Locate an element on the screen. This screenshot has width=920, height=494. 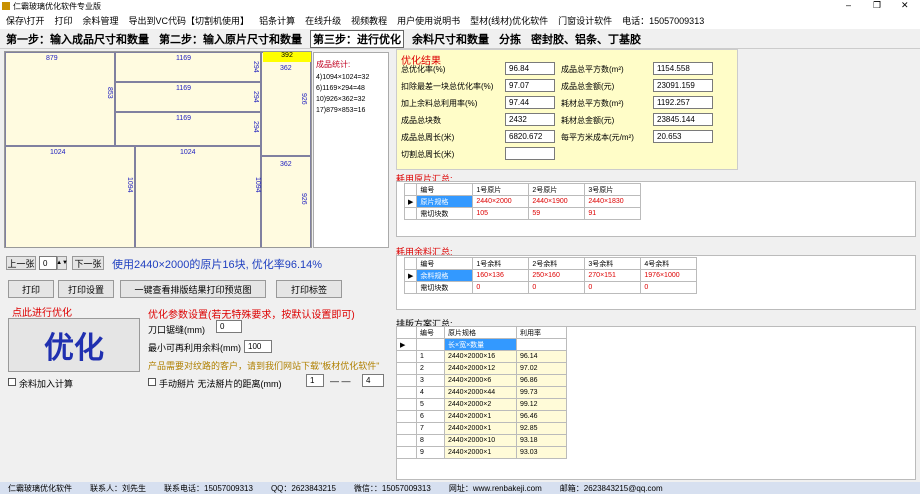
table-cell: 1976×1000 is located at coordinates (669, 275).